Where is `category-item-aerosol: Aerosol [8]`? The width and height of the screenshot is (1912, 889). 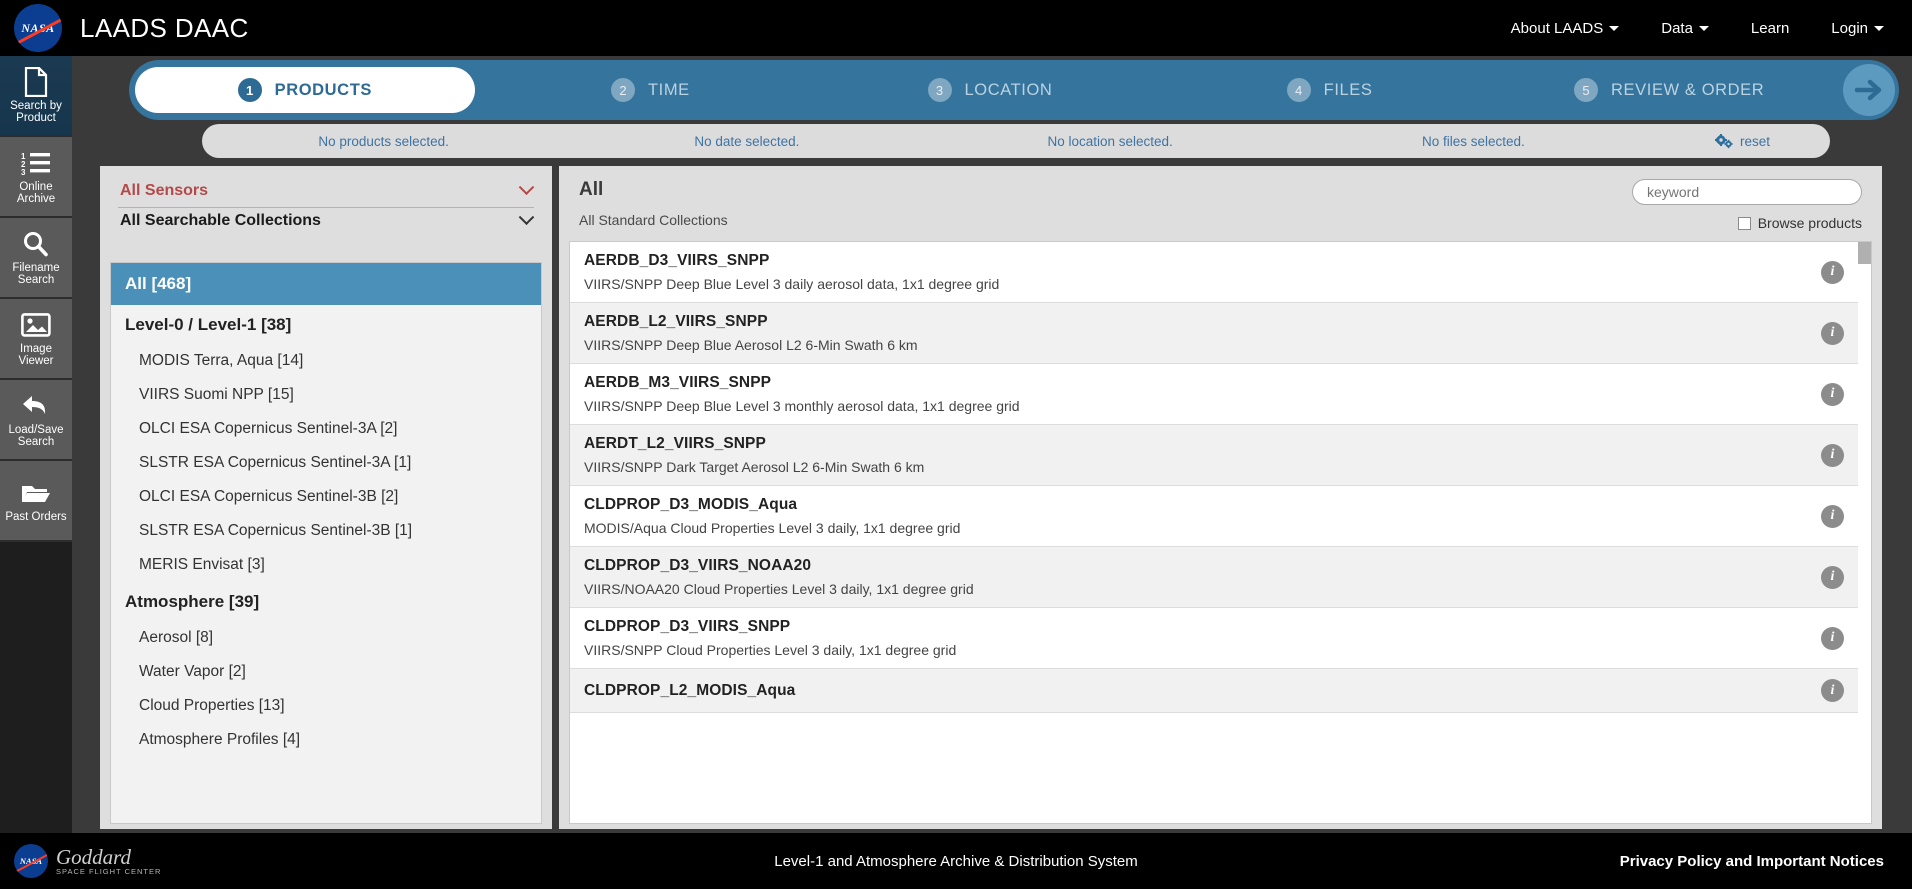 category-item-aerosol: Aerosol [8] is located at coordinates (326, 638).